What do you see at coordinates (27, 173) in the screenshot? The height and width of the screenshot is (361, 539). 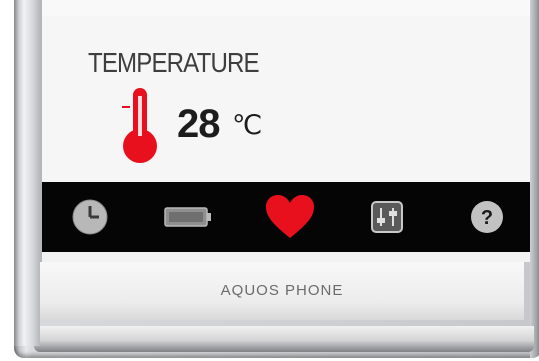 I see `phone-left-frame` at bounding box center [27, 173].